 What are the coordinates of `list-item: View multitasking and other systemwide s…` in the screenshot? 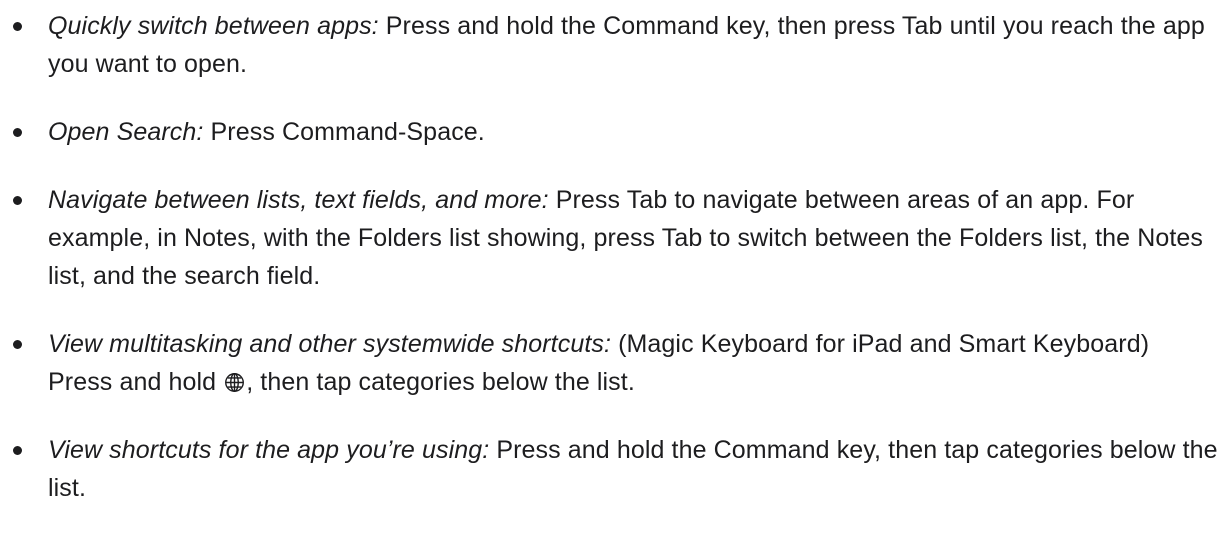 It's located at (610, 363).